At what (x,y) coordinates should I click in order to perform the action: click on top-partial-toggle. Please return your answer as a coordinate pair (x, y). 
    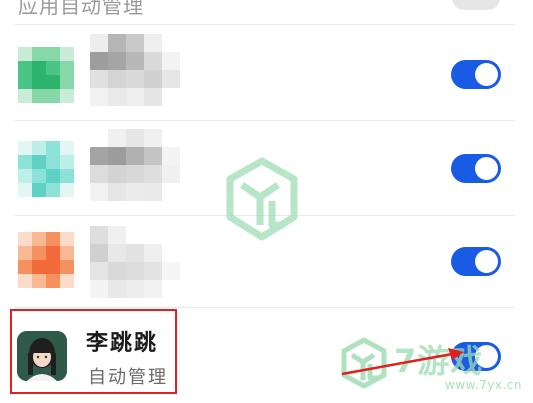
    Looking at the image, I should click on (476, 5).